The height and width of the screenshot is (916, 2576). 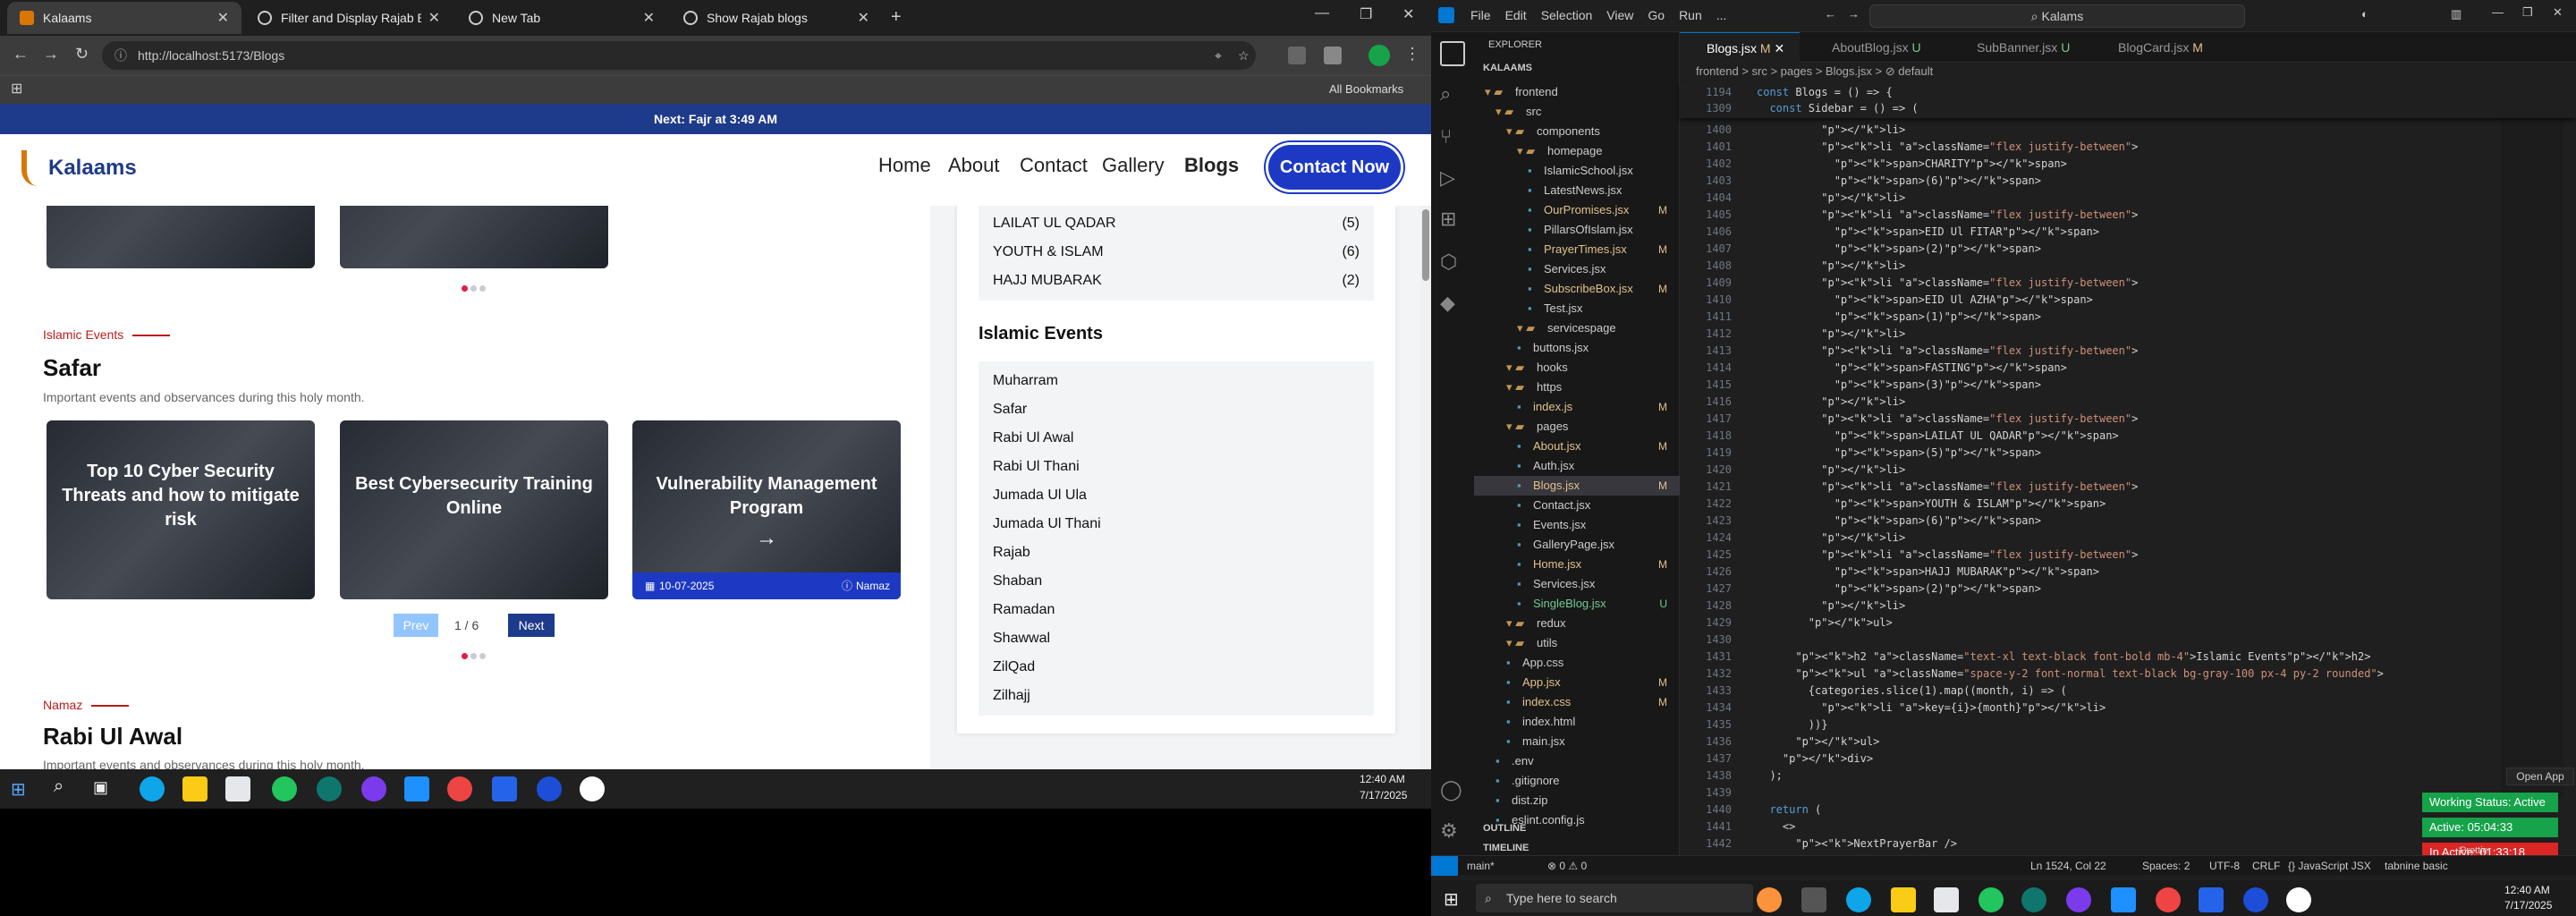 What do you see at coordinates (1408, 14) in the screenshot?
I see `close-window-icon: ✕` at bounding box center [1408, 14].